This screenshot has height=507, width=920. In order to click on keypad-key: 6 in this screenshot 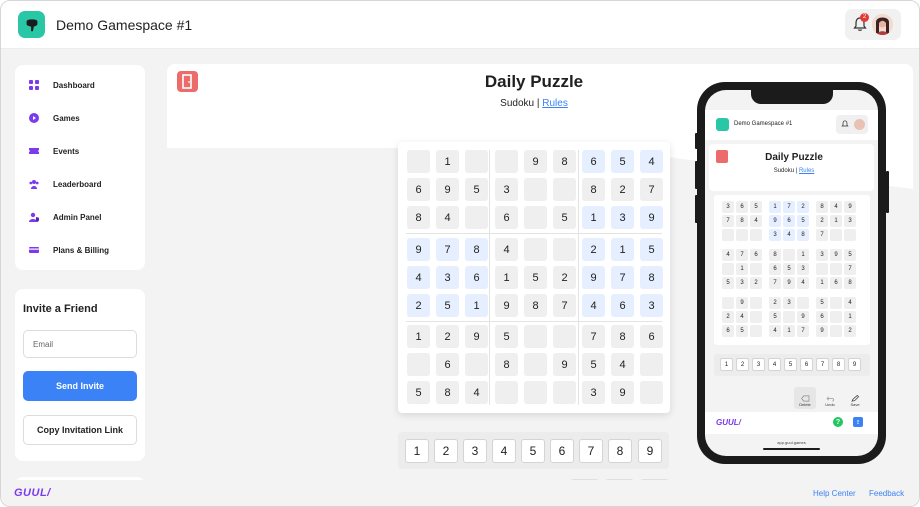, I will do `click(562, 451)`.